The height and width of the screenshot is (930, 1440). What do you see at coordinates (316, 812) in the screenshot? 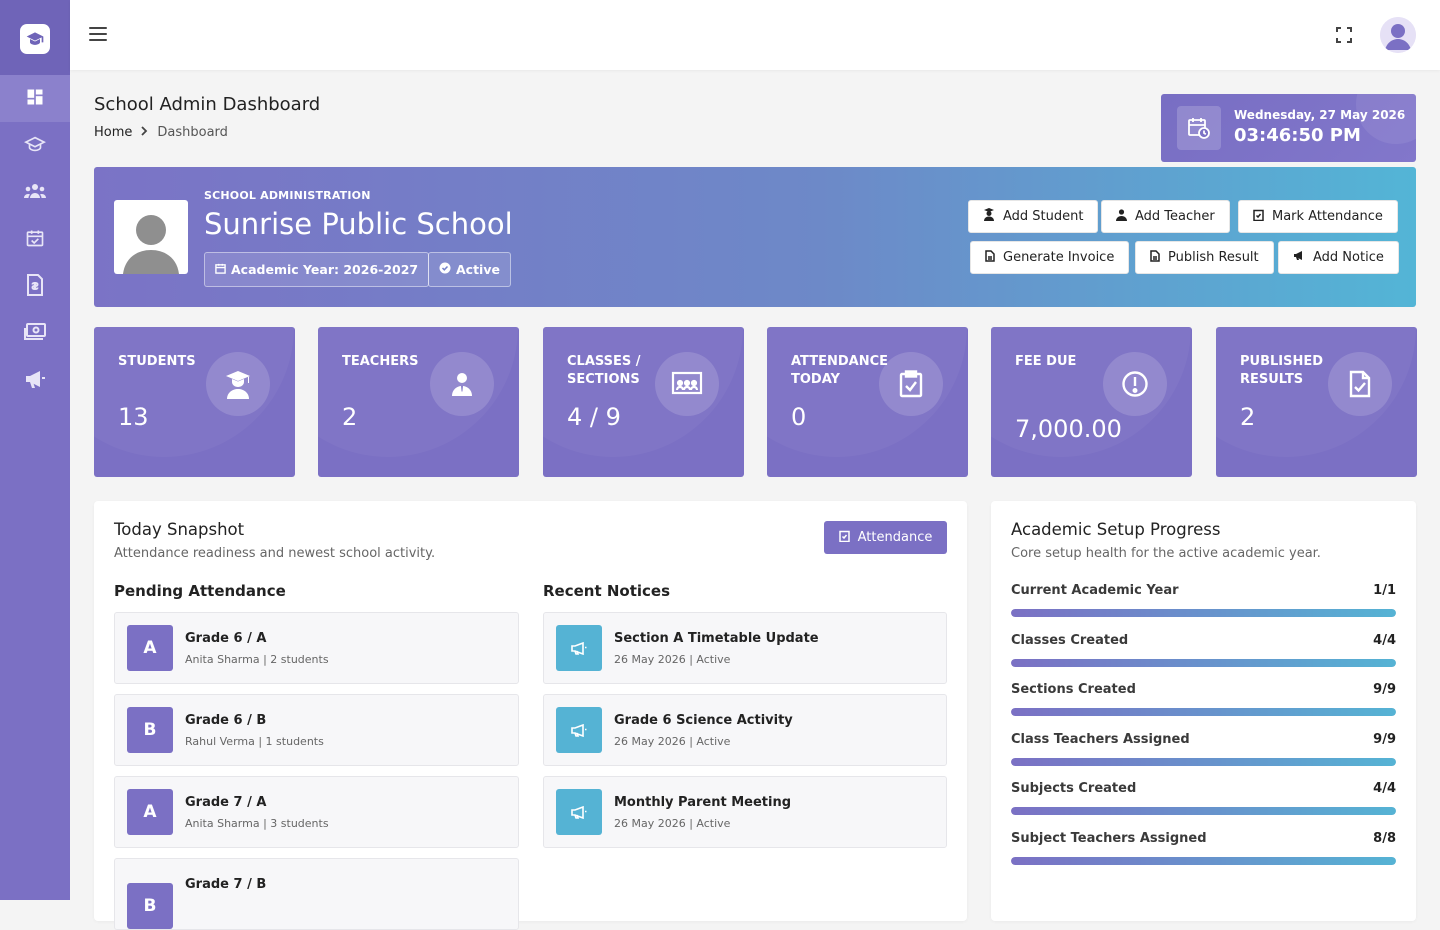
I see `pending-attendance-item: A Grade 7 / A Anita Sharma | 3 students` at bounding box center [316, 812].